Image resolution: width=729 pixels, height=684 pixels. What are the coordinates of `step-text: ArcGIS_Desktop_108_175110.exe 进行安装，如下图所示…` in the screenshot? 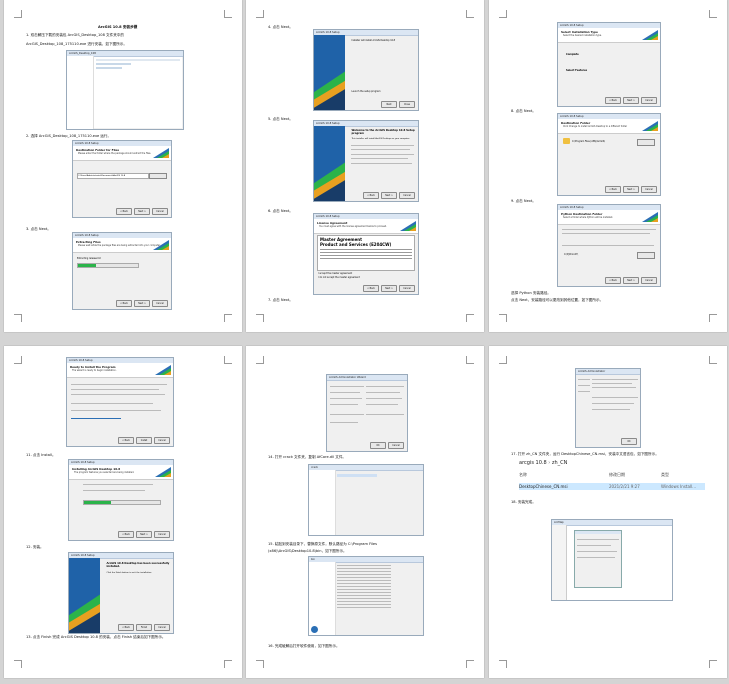 It's located at (76, 44).